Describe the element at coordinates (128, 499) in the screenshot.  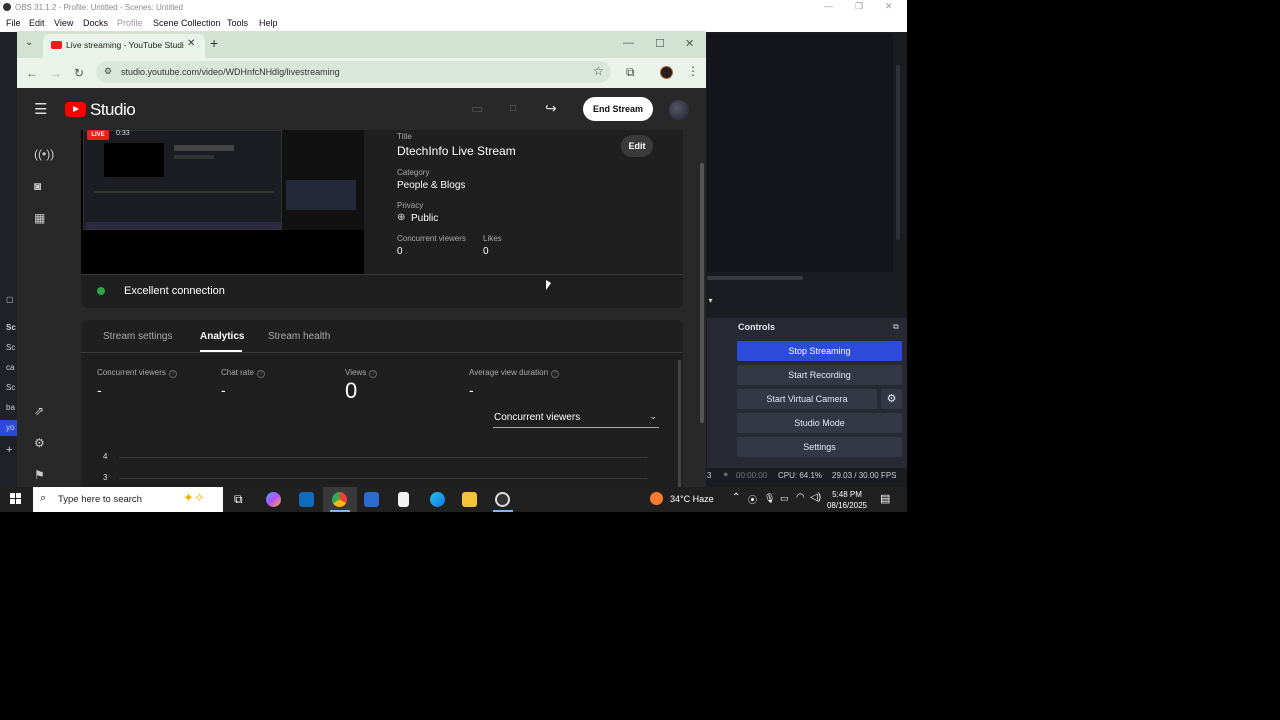
I see `taskbar-search: ⌕ Type here to search ✦✧` at that location.